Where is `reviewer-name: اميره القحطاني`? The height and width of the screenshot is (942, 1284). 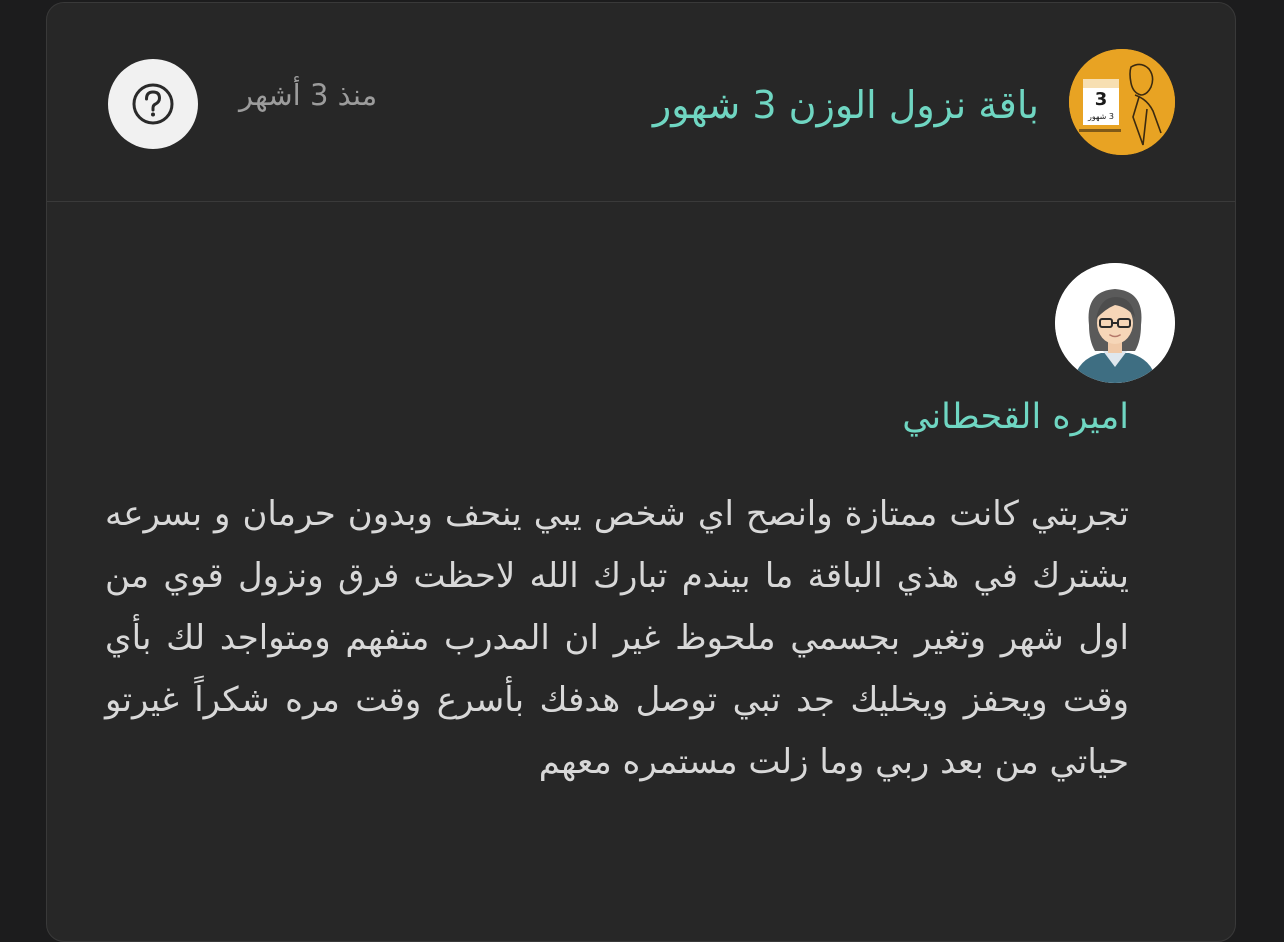 reviewer-name: اميره القحطاني is located at coordinates (1015, 417).